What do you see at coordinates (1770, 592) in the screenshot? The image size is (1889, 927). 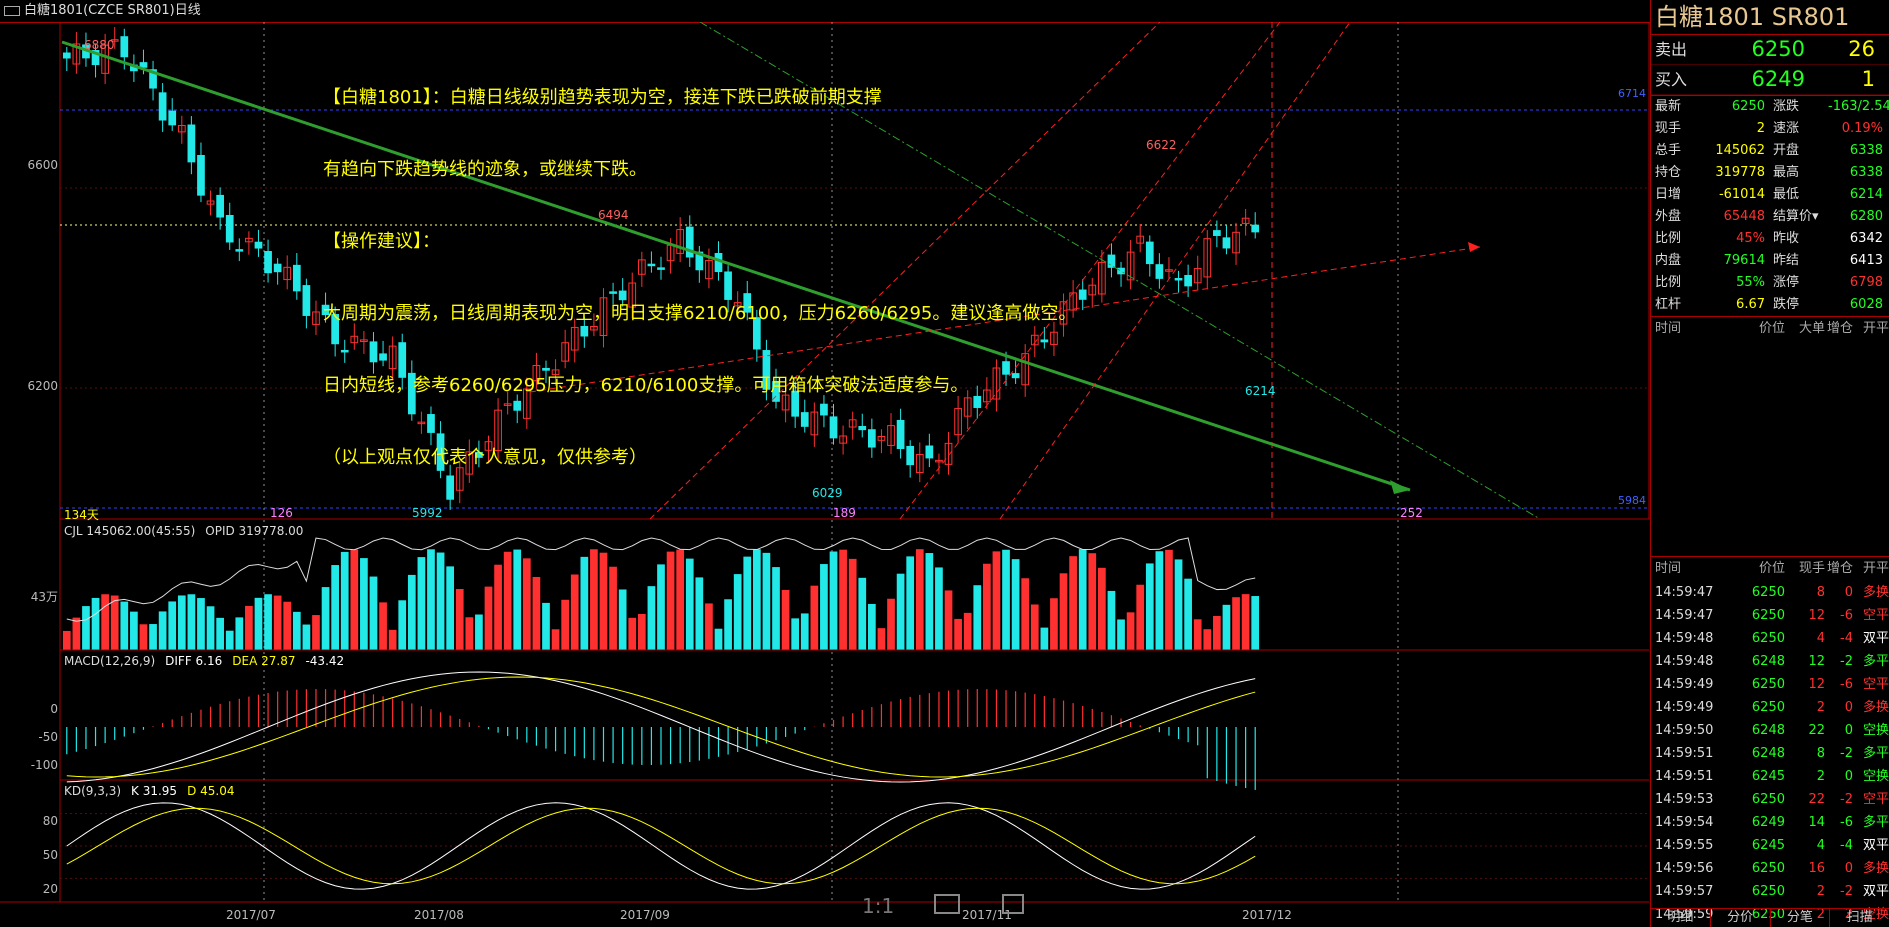 I see `tick-row: 14:59:47 6250 8 0 多换` at bounding box center [1770, 592].